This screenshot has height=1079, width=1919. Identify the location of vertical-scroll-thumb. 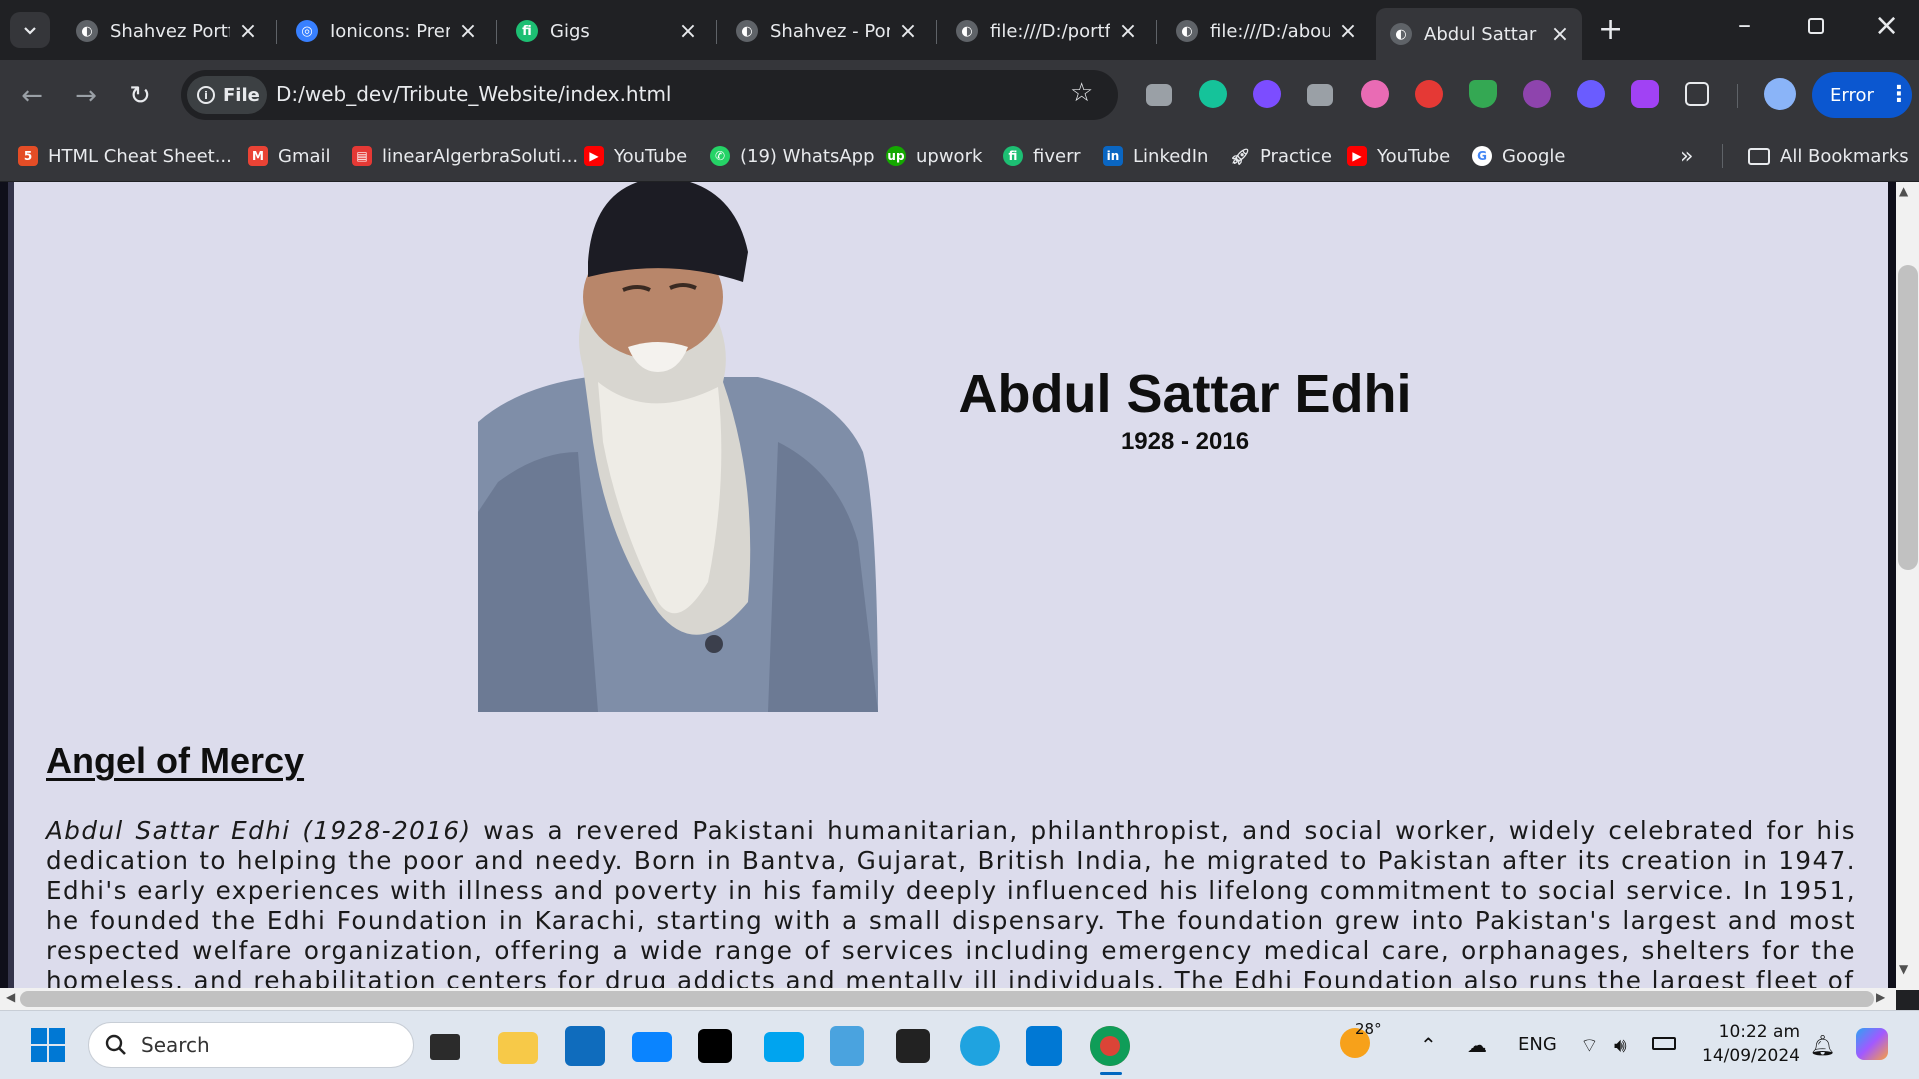
(1908, 417).